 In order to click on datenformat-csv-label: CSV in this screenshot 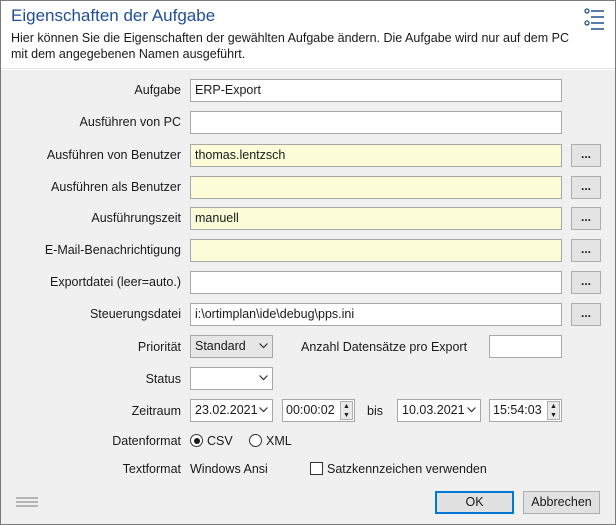, I will do `click(220, 441)`.